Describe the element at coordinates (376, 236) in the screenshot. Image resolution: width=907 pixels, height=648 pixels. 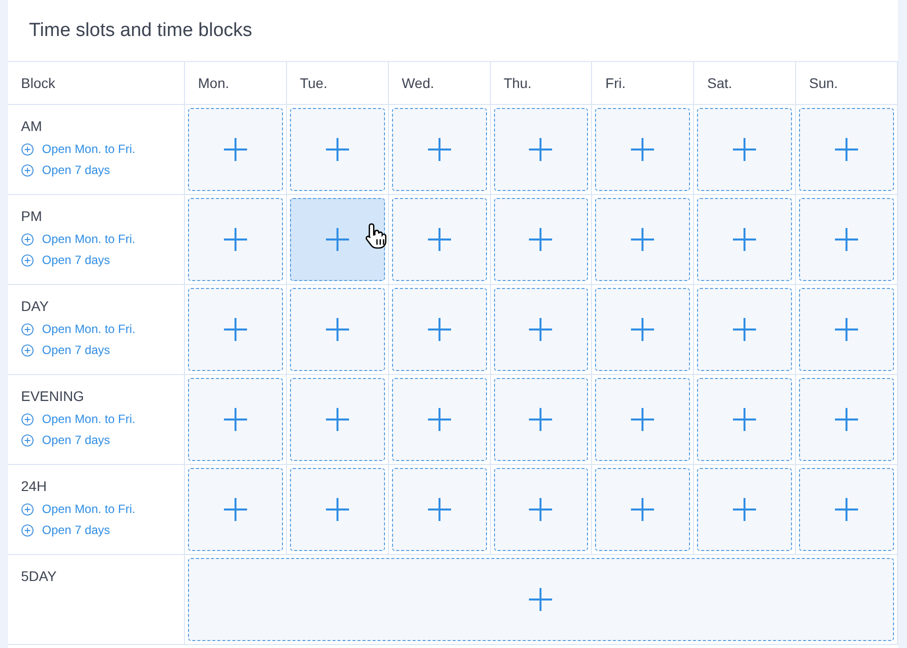
I see `hand-cursor-icon` at that location.